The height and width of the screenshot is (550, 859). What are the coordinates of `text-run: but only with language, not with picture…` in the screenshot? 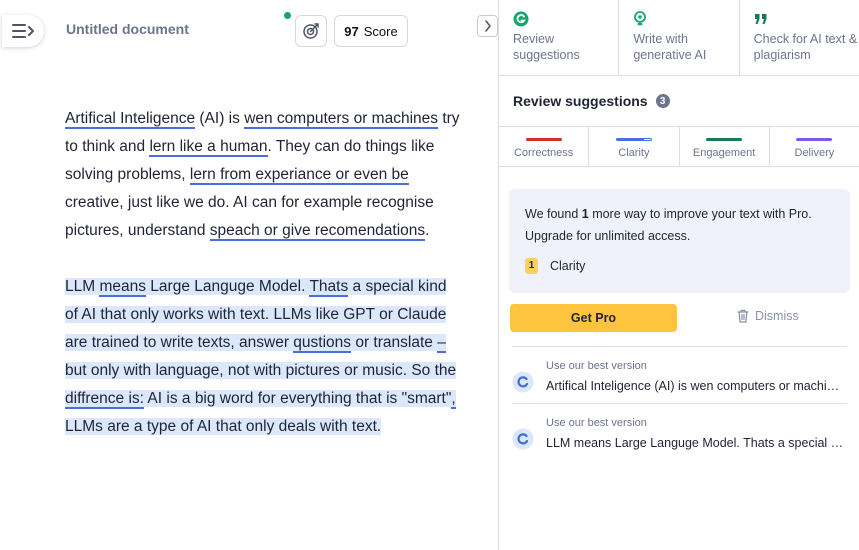 It's located at (261, 370).